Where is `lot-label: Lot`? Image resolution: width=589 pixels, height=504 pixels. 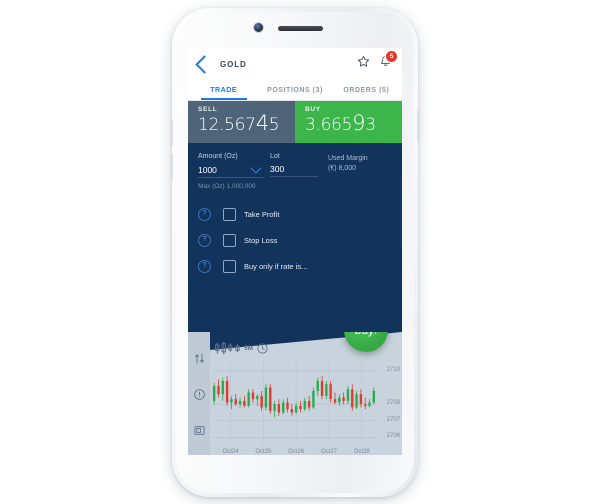
lot-label: Lot is located at coordinates (275, 156).